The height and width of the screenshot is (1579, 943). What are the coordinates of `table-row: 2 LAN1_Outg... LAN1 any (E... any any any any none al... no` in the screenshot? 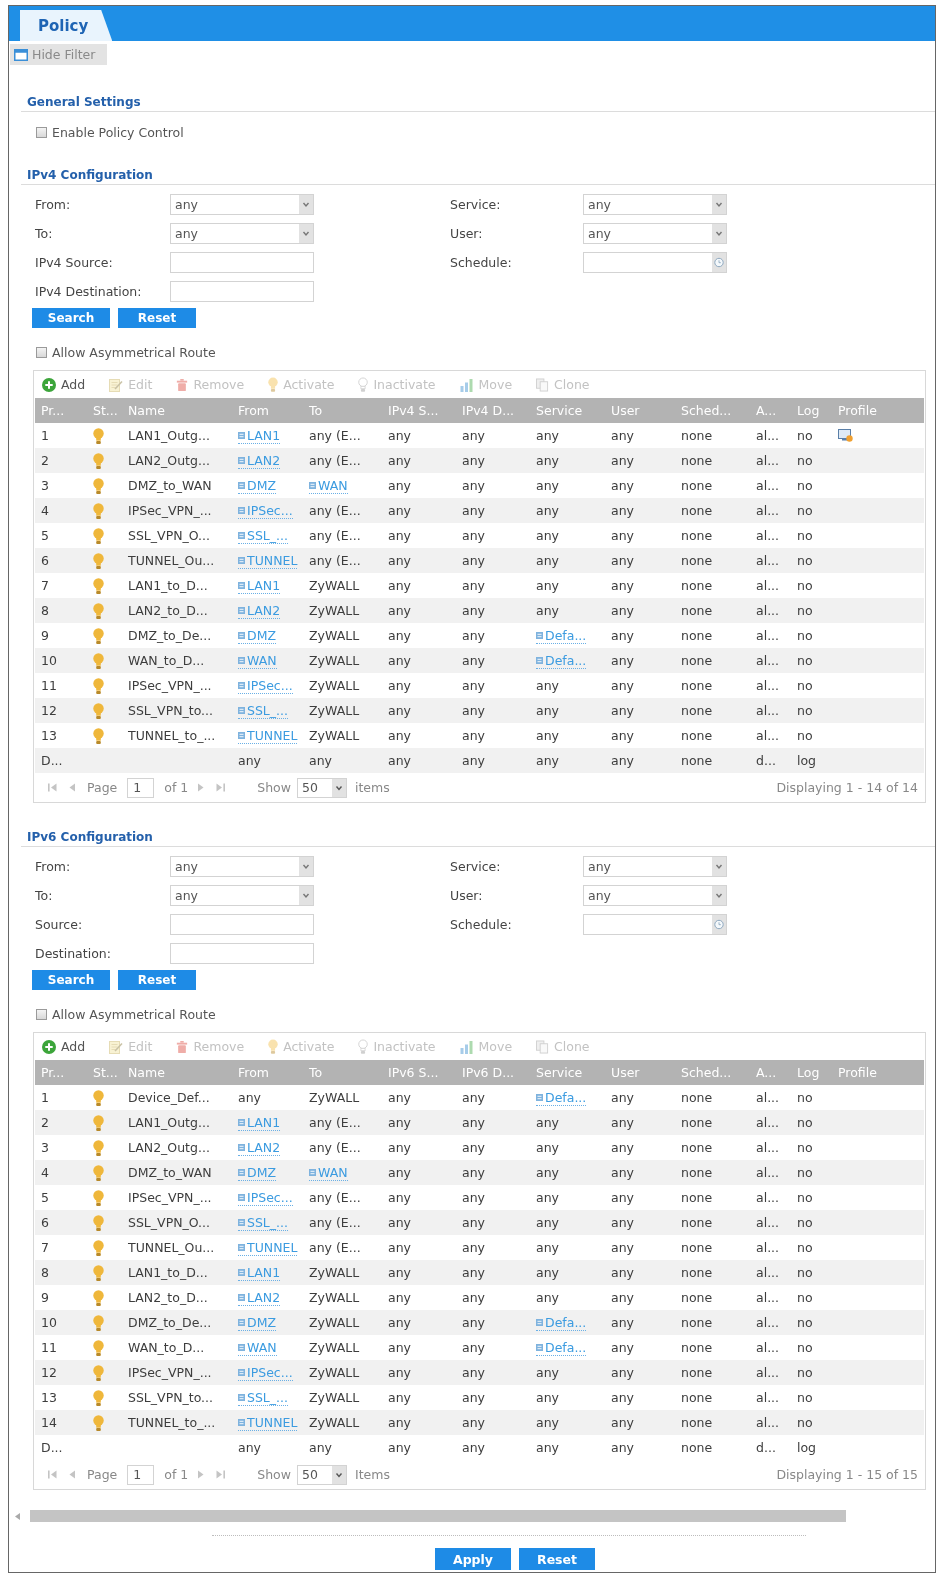 It's located at (479, 1122).